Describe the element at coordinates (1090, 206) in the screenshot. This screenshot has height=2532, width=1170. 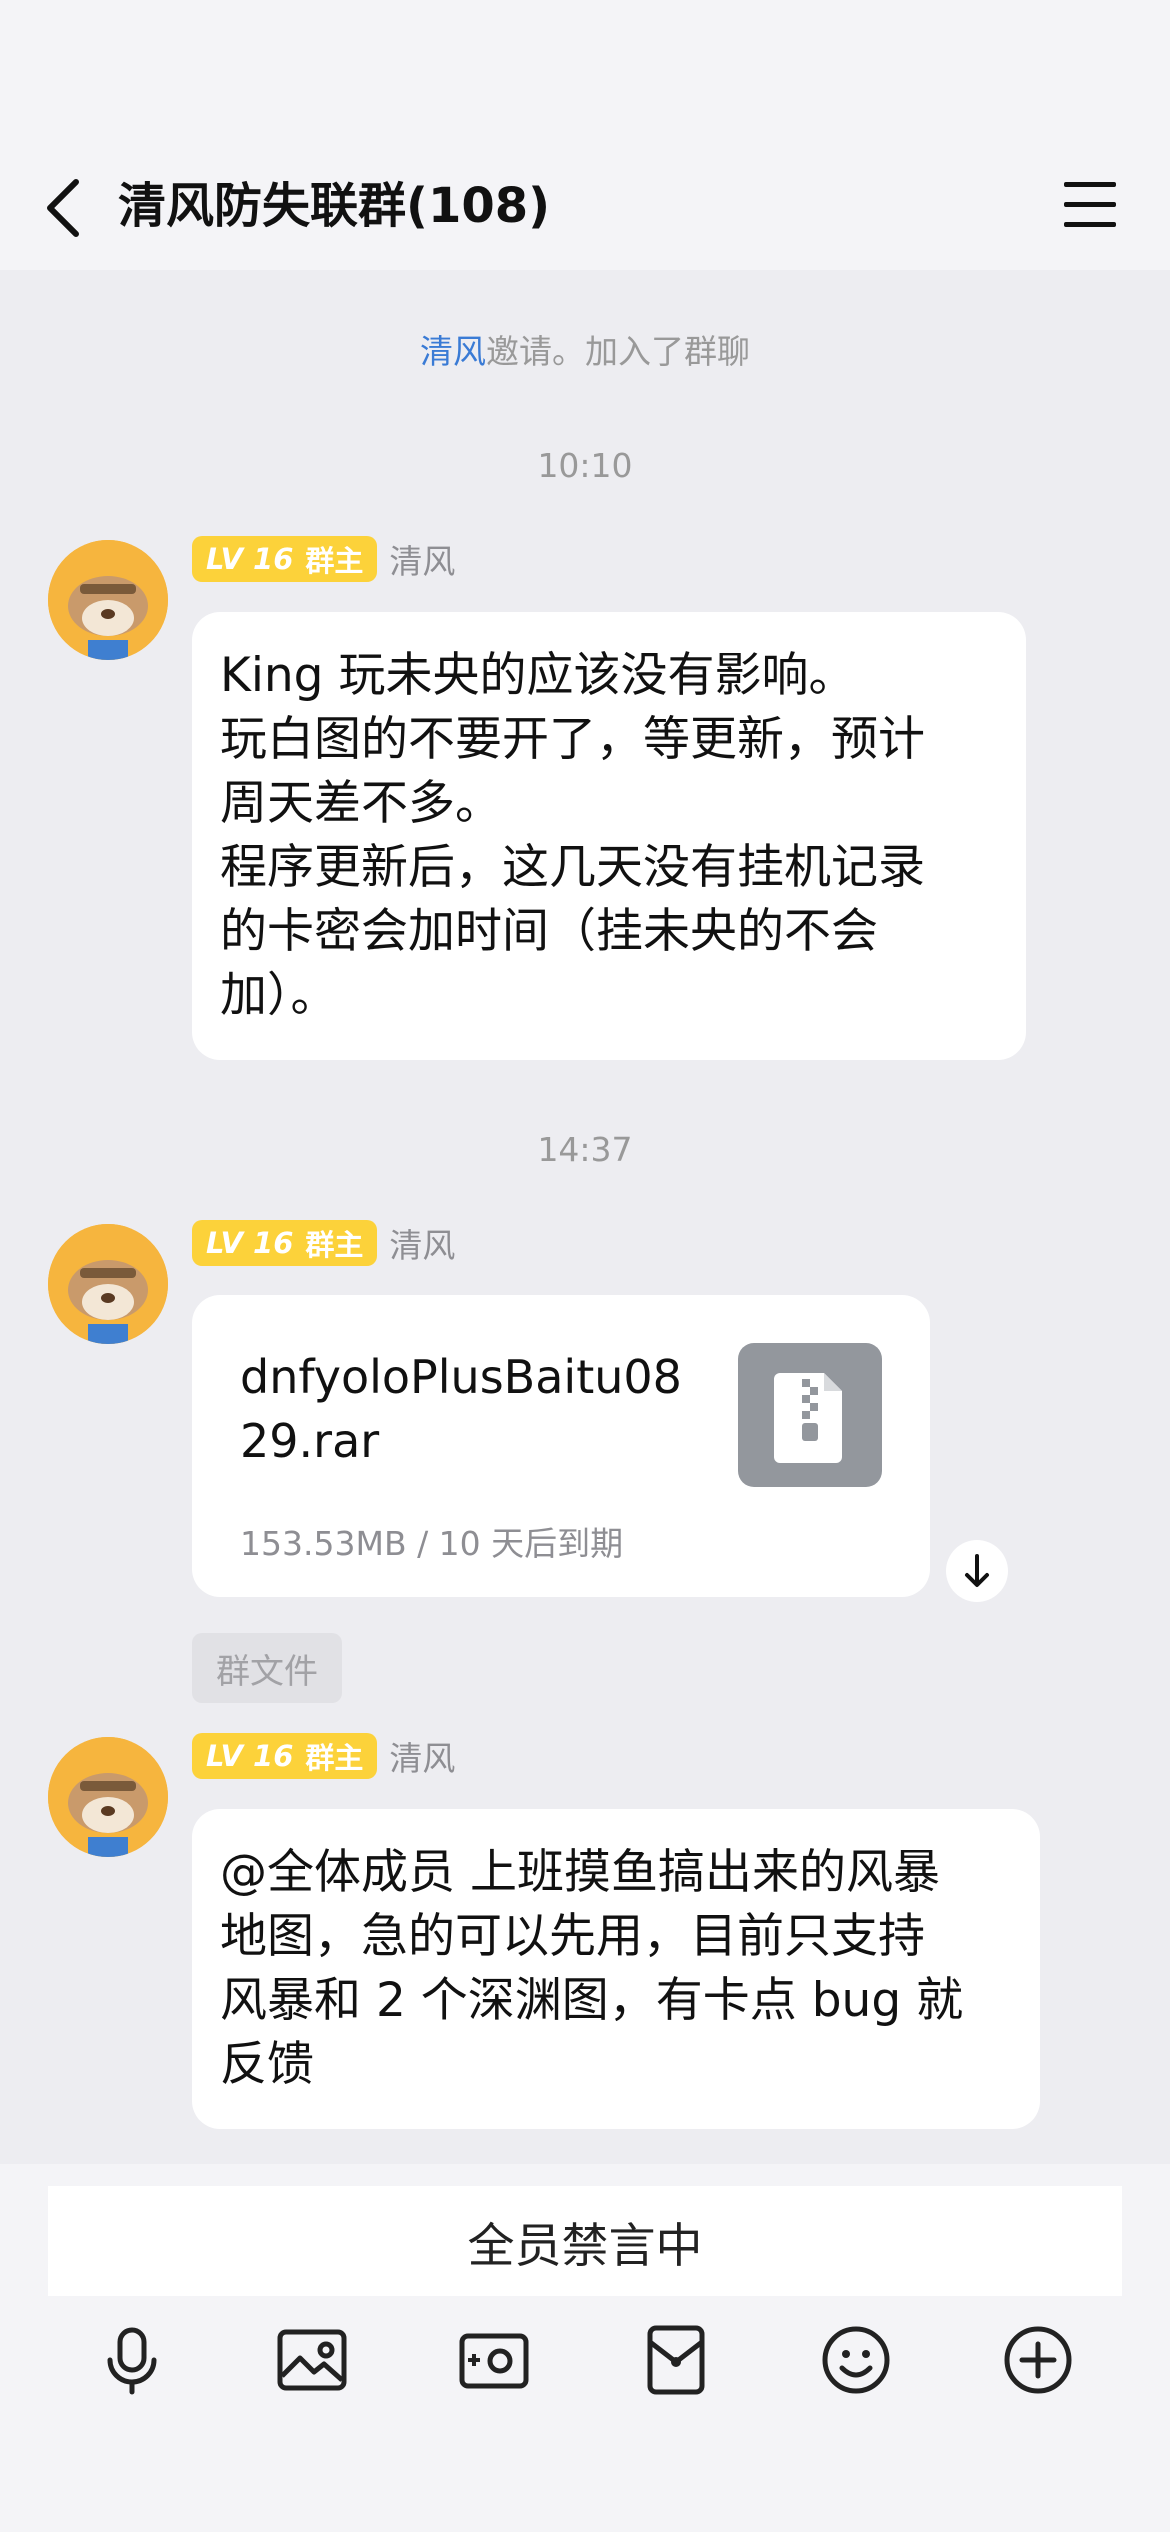
I see `menu-button` at that location.